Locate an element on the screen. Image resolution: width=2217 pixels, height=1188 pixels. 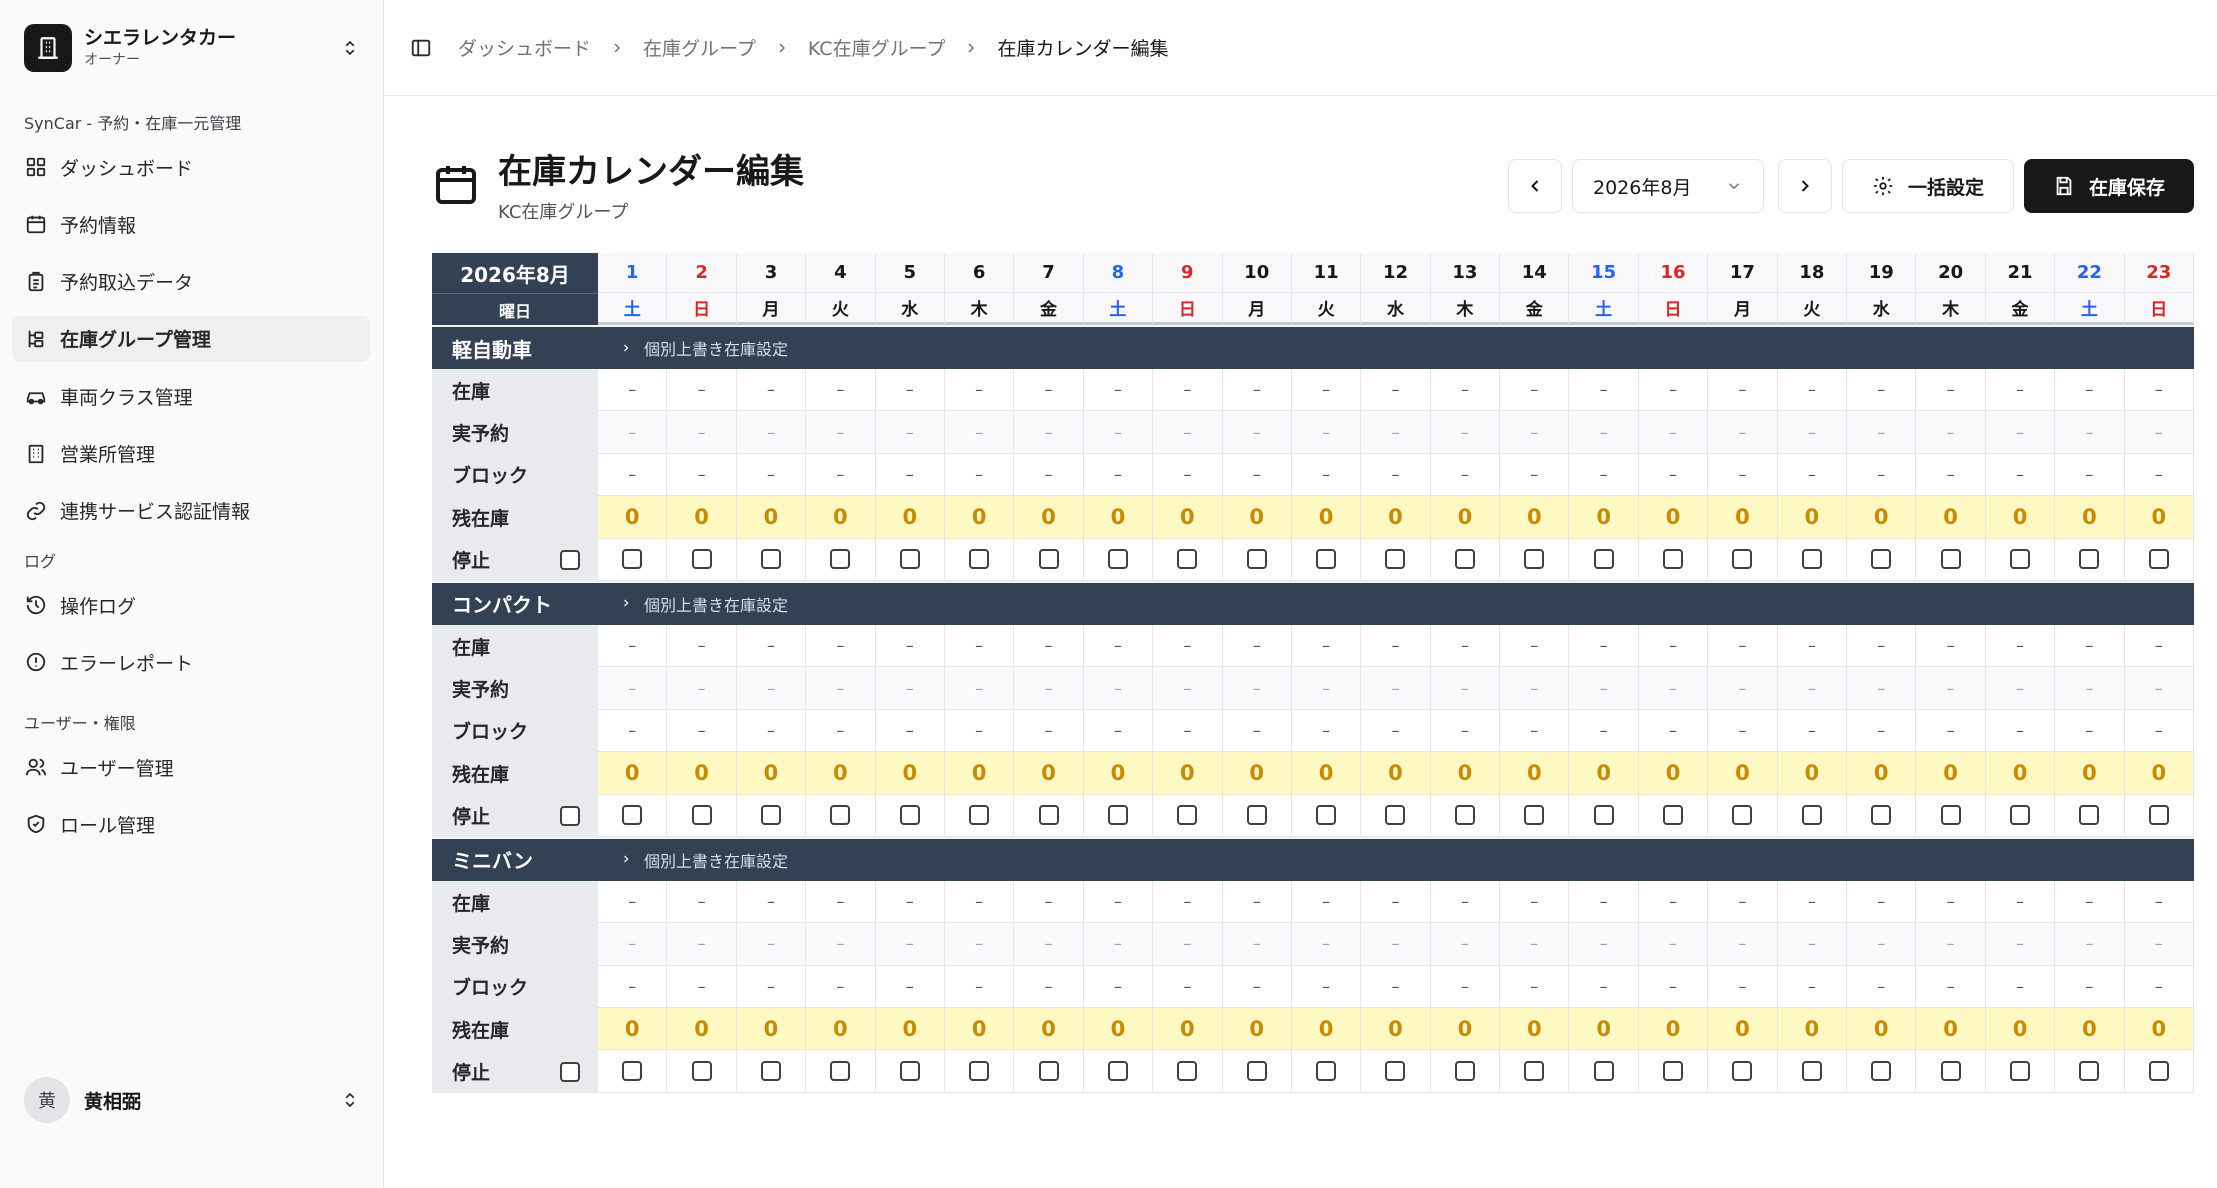
sidebar-item-tree: 在庫グループ管理 is located at coordinates (191, 338).